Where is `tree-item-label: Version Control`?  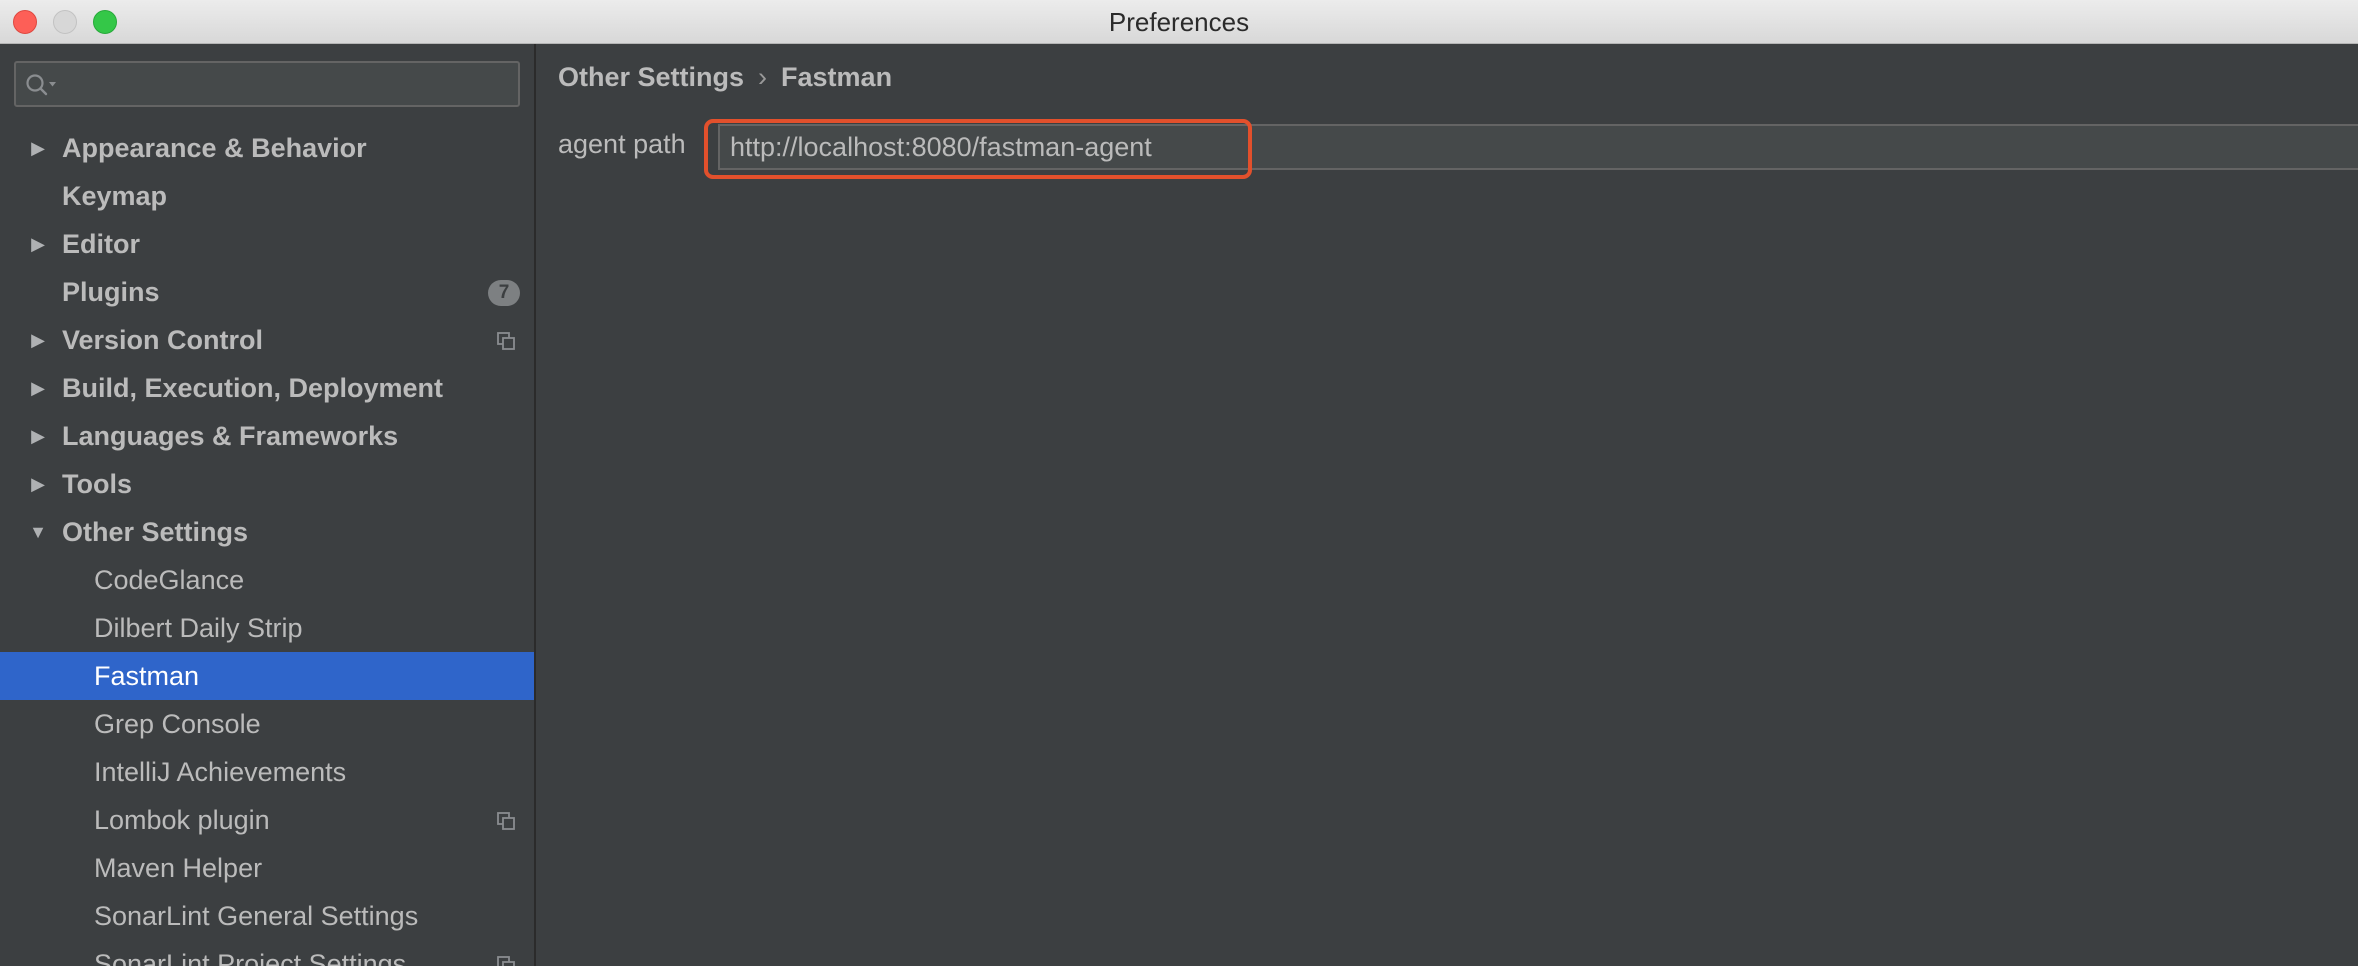 tree-item-label: Version Control is located at coordinates (163, 340).